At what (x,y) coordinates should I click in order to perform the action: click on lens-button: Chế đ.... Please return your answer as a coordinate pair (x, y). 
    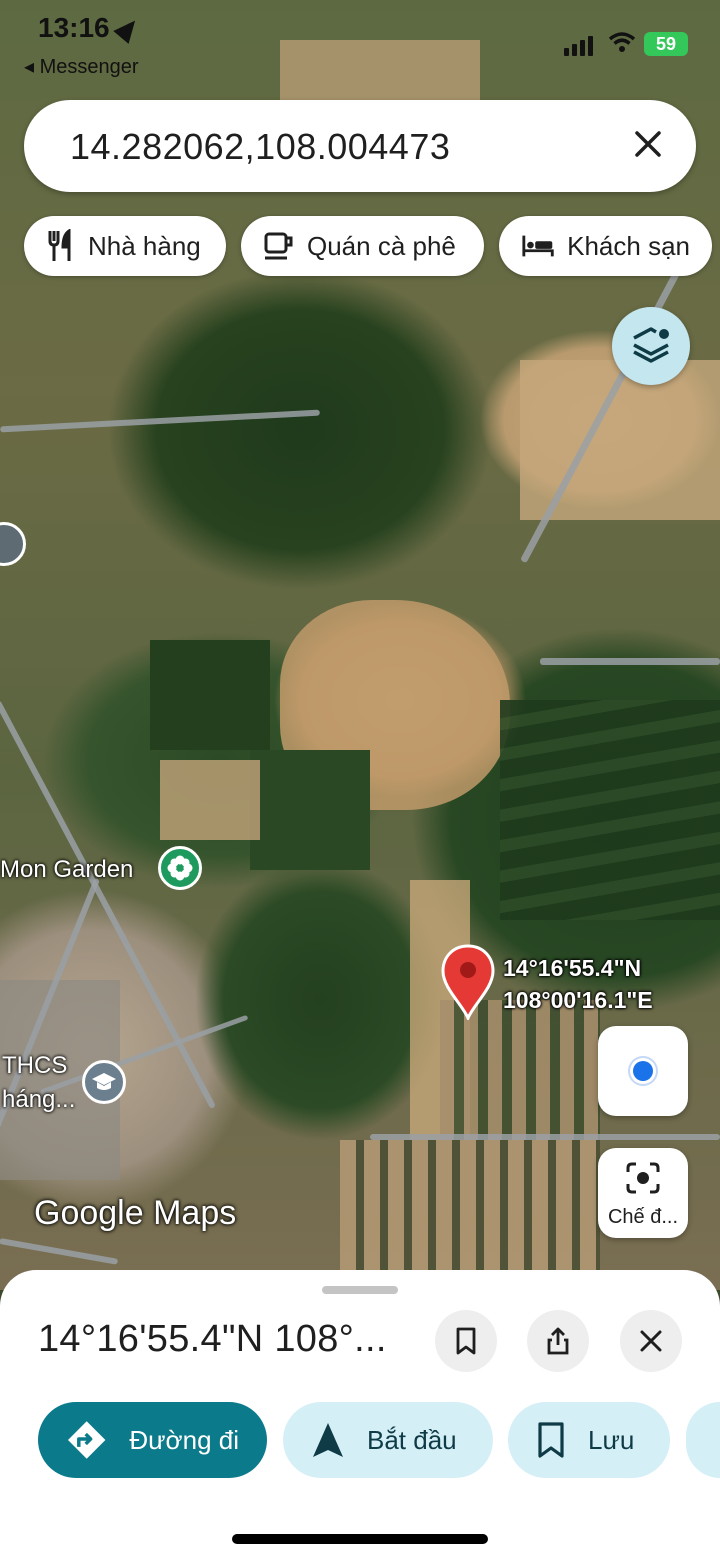
    Looking at the image, I should click on (643, 1193).